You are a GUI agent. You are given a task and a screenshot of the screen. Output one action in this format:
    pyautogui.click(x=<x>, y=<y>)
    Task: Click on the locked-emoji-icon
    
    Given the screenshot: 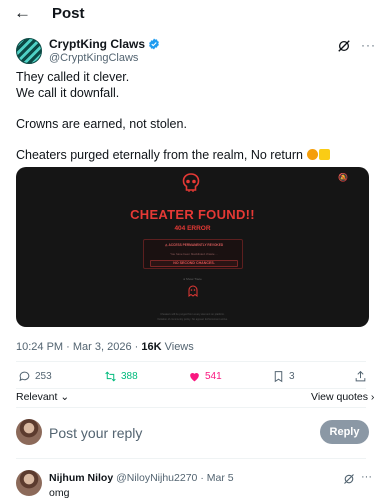 What is the action you would take?
    pyautogui.click(x=325, y=154)
    